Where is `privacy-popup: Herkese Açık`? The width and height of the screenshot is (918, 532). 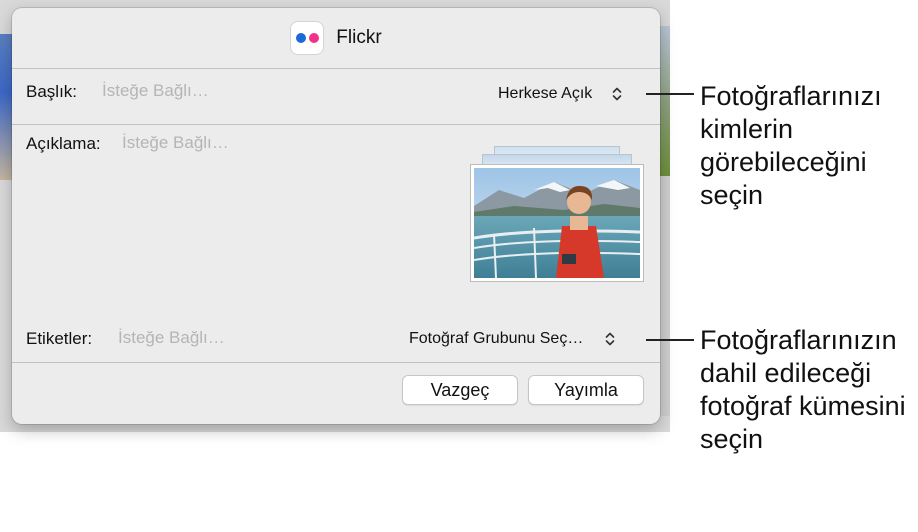 privacy-popup: Herkese Açık is located at coordinates (560, 94).